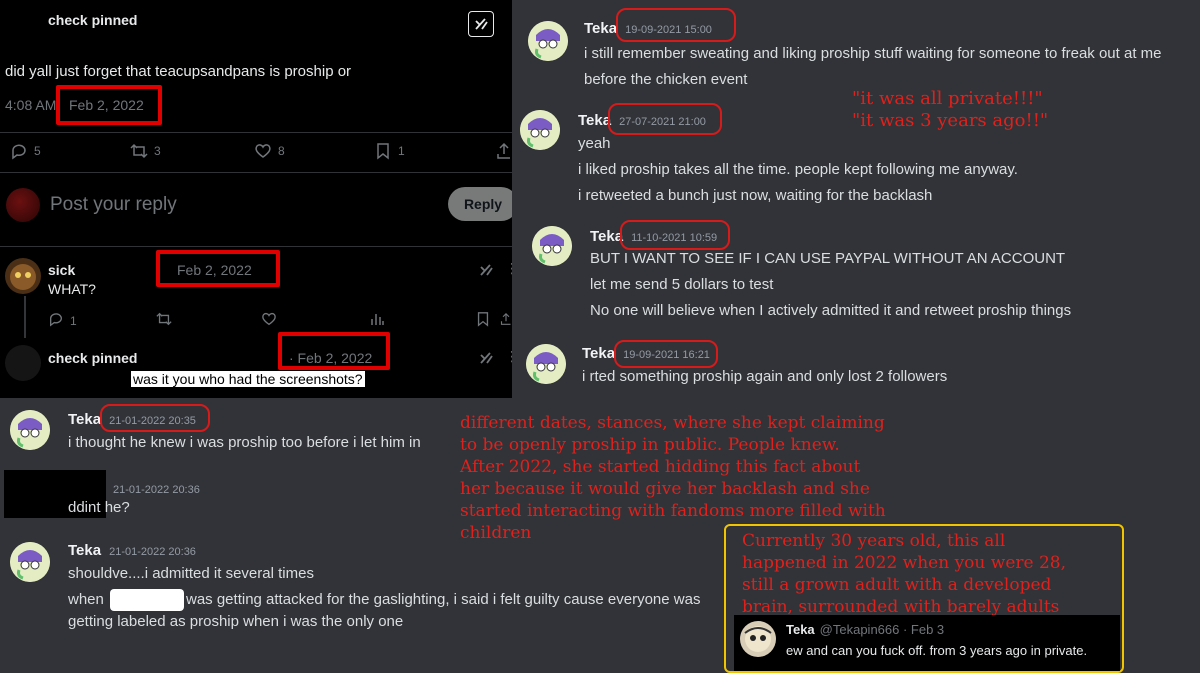 This screenshot has height=673, width=1200. What do you see at coordinates (92, 358) in the screenshot?
I see `reply2-author: check pinned` at bounding box center [92, 358].